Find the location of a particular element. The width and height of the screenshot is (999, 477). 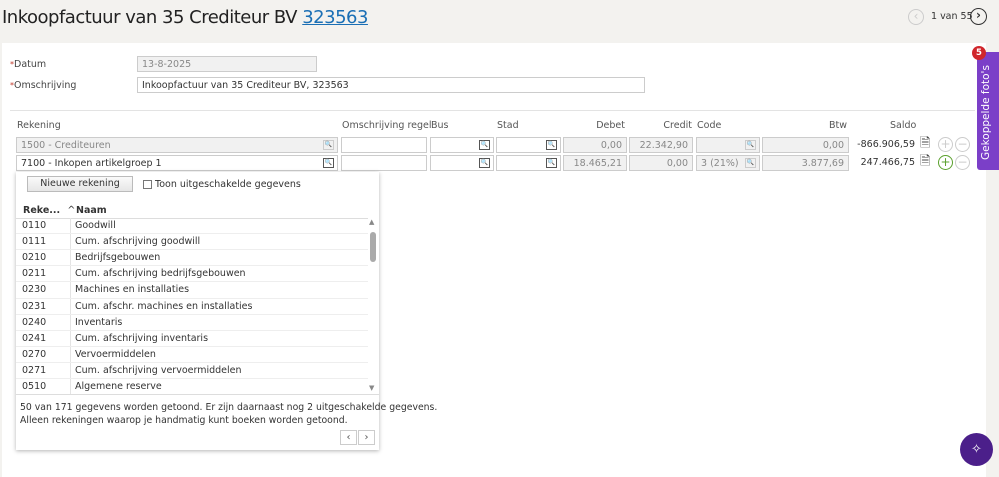

new-account-button: Nieuwe rekening is located at coordinates (80, 184).